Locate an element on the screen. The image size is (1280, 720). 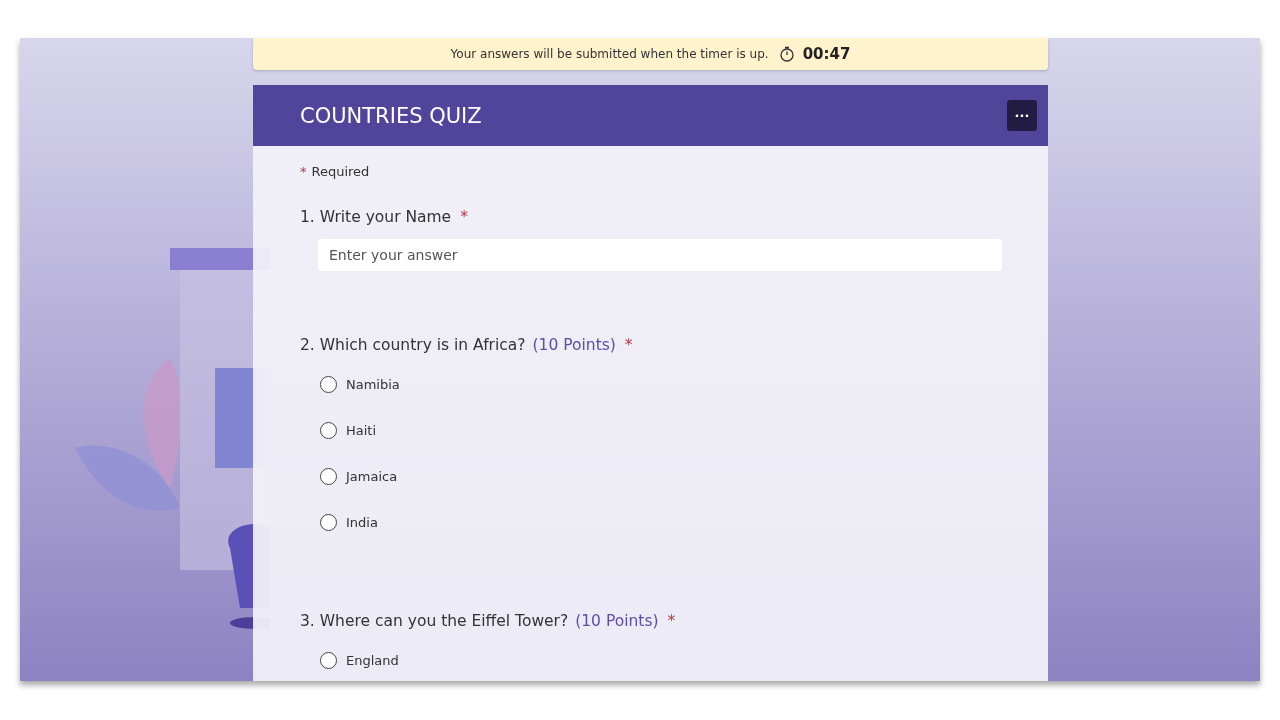
option-label: India is located at coordinates (362, 522).